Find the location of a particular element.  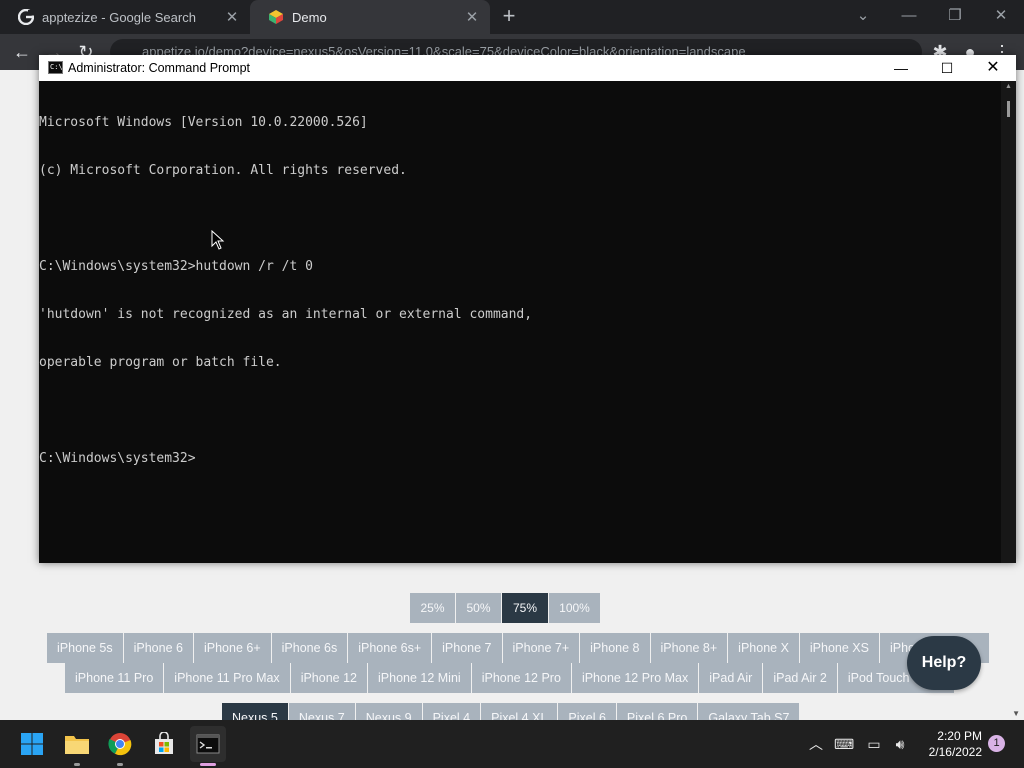

chrome-icon is located at coordinates (120, 746).